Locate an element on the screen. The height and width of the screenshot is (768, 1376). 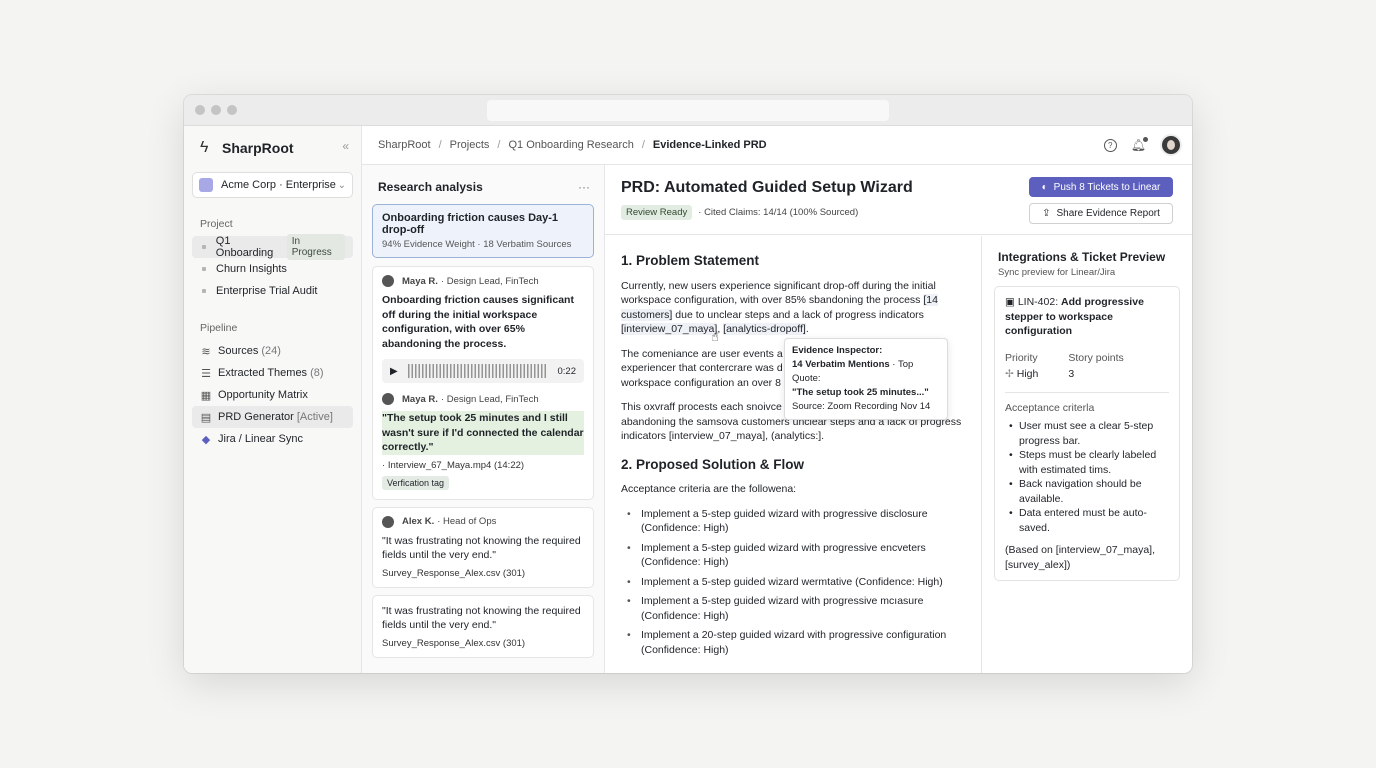
sidebar-item-count: (24) is located at coordinates (271, 351).